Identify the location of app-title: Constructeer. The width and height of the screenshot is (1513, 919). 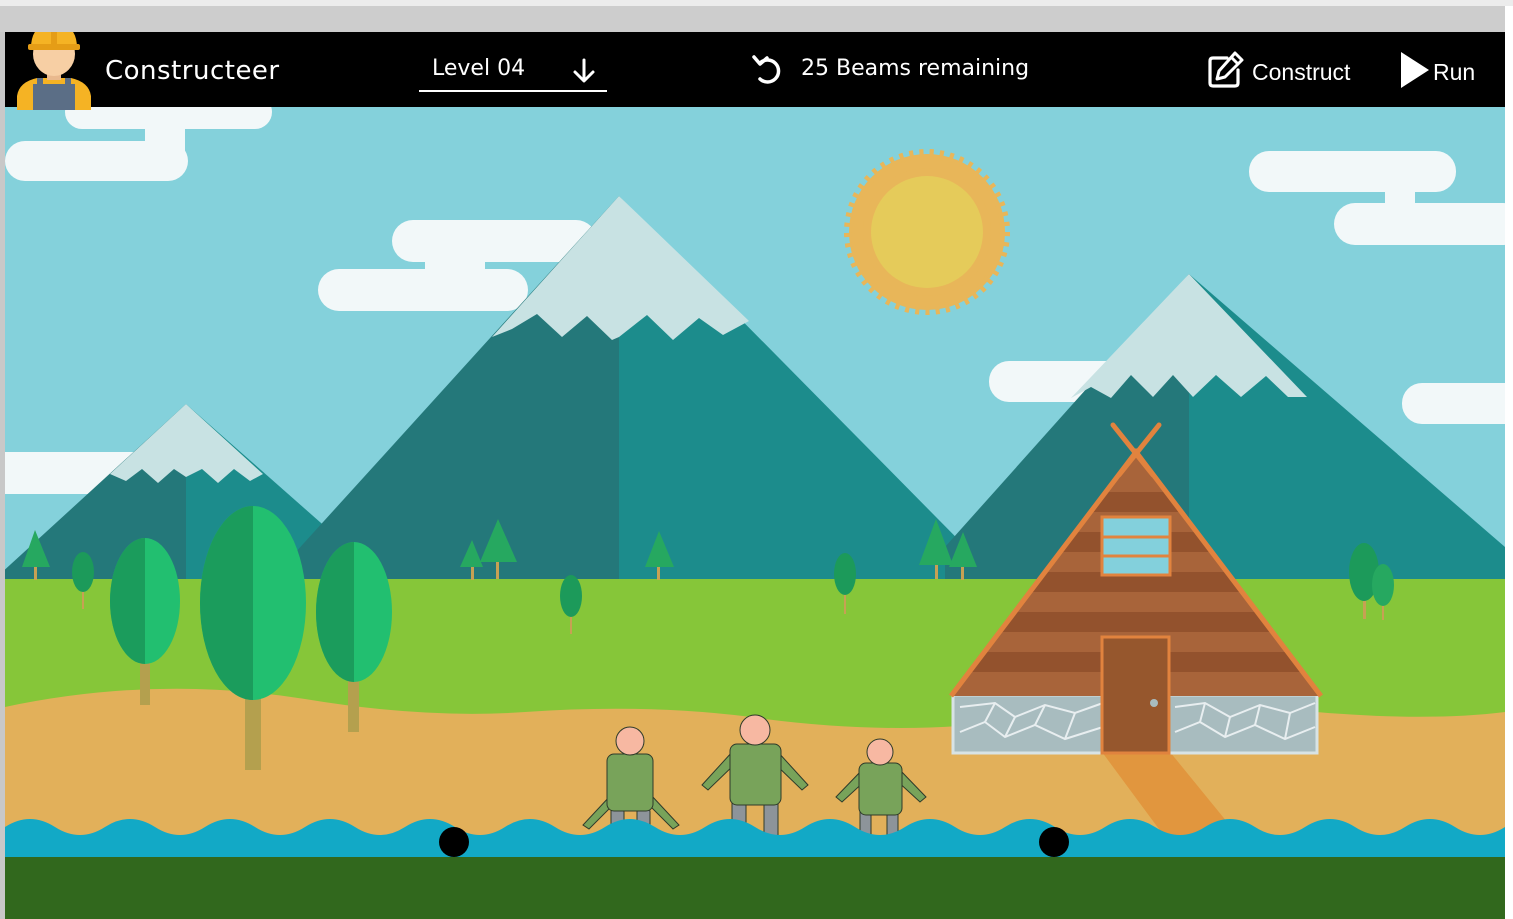
(192, 71).